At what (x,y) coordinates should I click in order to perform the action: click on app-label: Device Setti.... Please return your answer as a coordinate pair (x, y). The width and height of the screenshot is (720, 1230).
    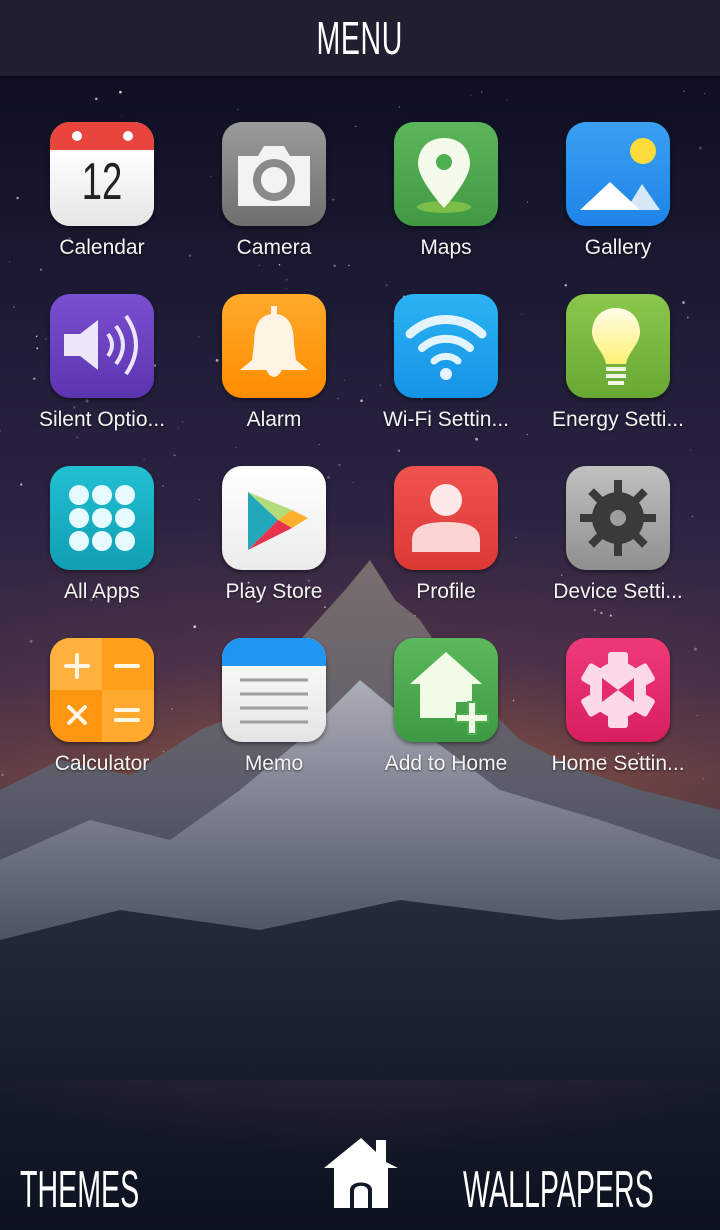
    Looking at the image, I should click on (618, 591).